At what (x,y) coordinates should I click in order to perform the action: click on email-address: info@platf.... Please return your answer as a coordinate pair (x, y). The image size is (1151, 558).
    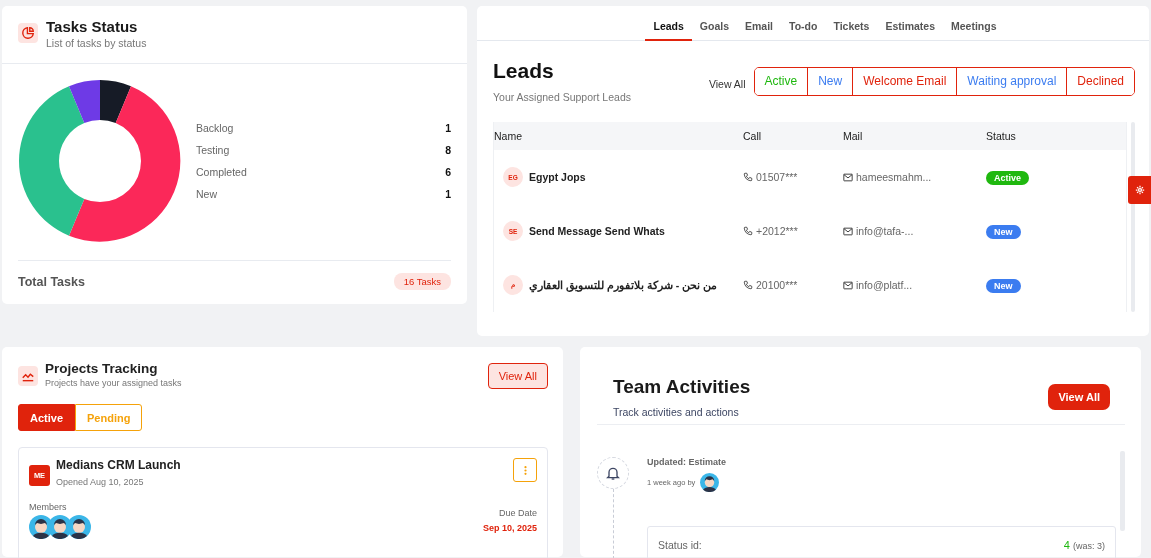
    Looking at the image, I should click on (884, 285).